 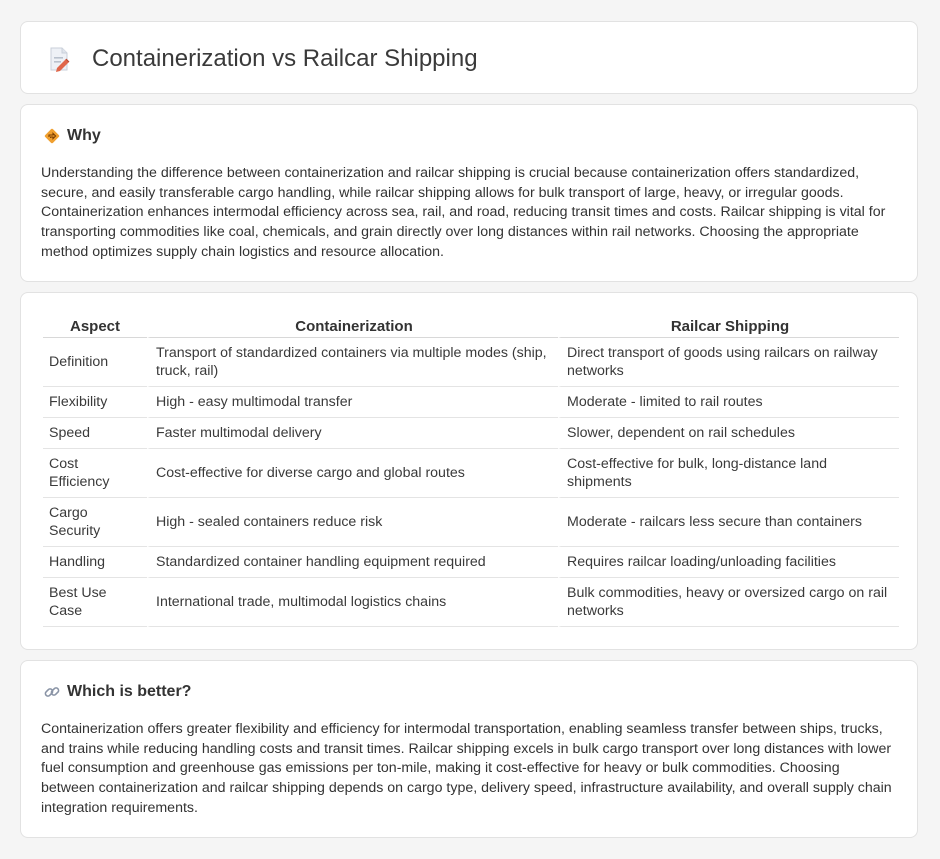 I want to click on railcar-cell: Slower, dependent on rail schedules, so click(x=728, y=433).